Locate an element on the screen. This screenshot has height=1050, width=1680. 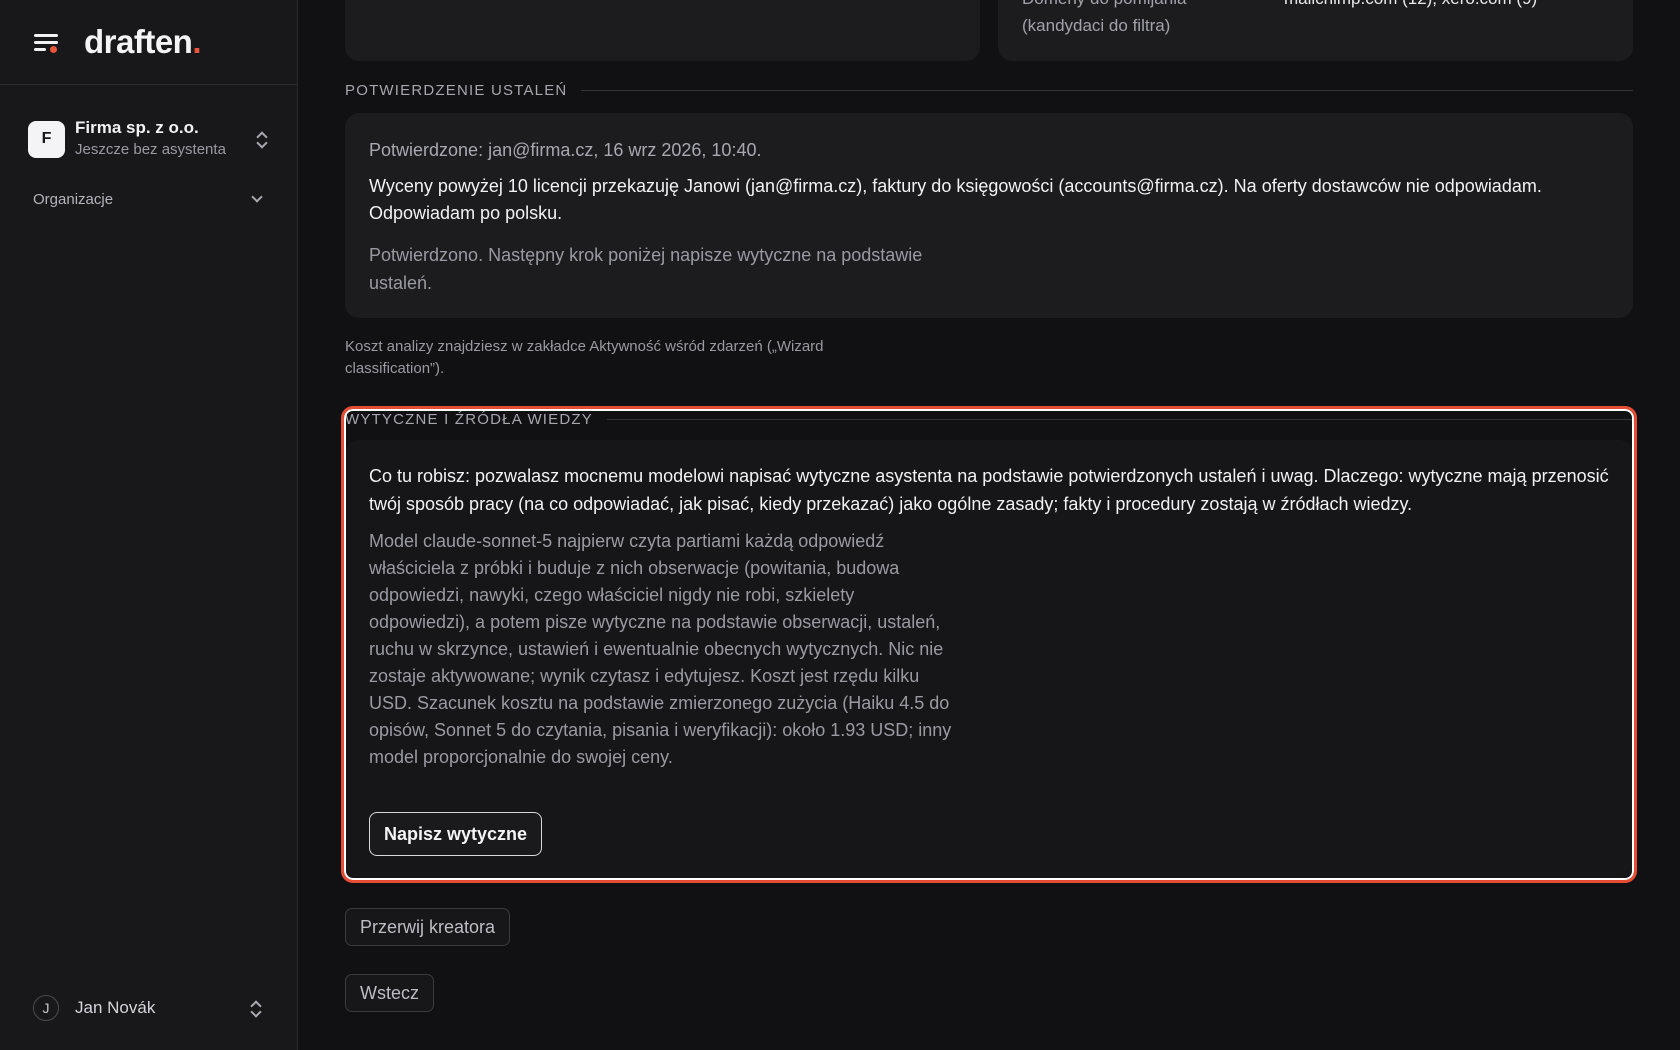
user-menu: J Jan Novák is located at coordinates (148, 1008).